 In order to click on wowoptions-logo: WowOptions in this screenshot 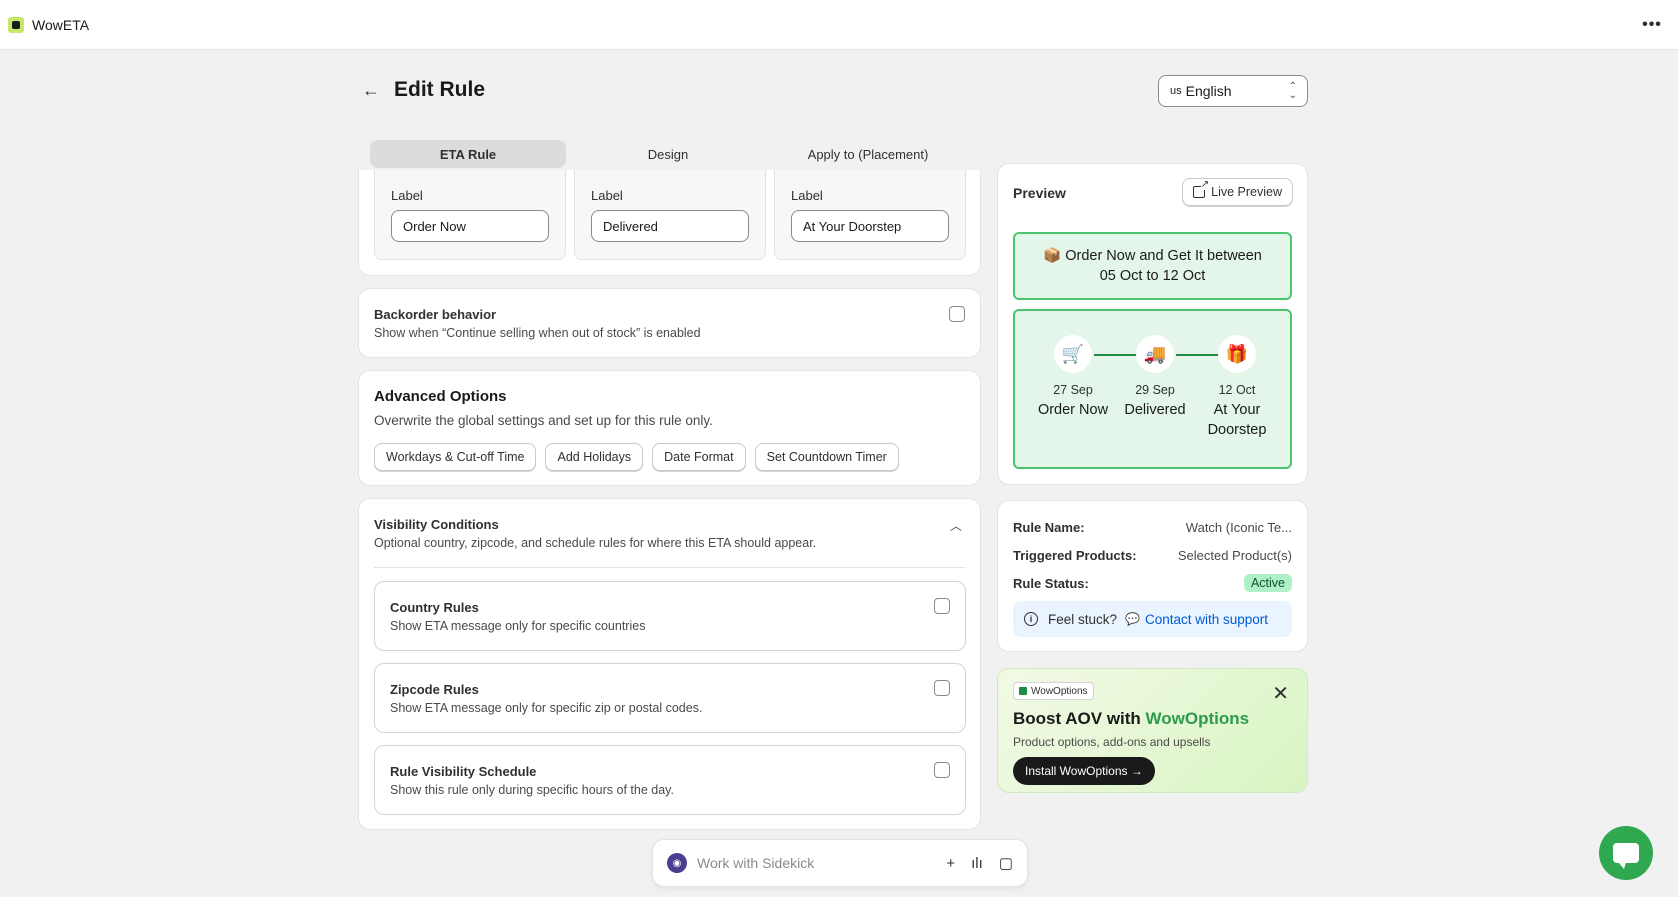, I will do `click(1053, 691)`.